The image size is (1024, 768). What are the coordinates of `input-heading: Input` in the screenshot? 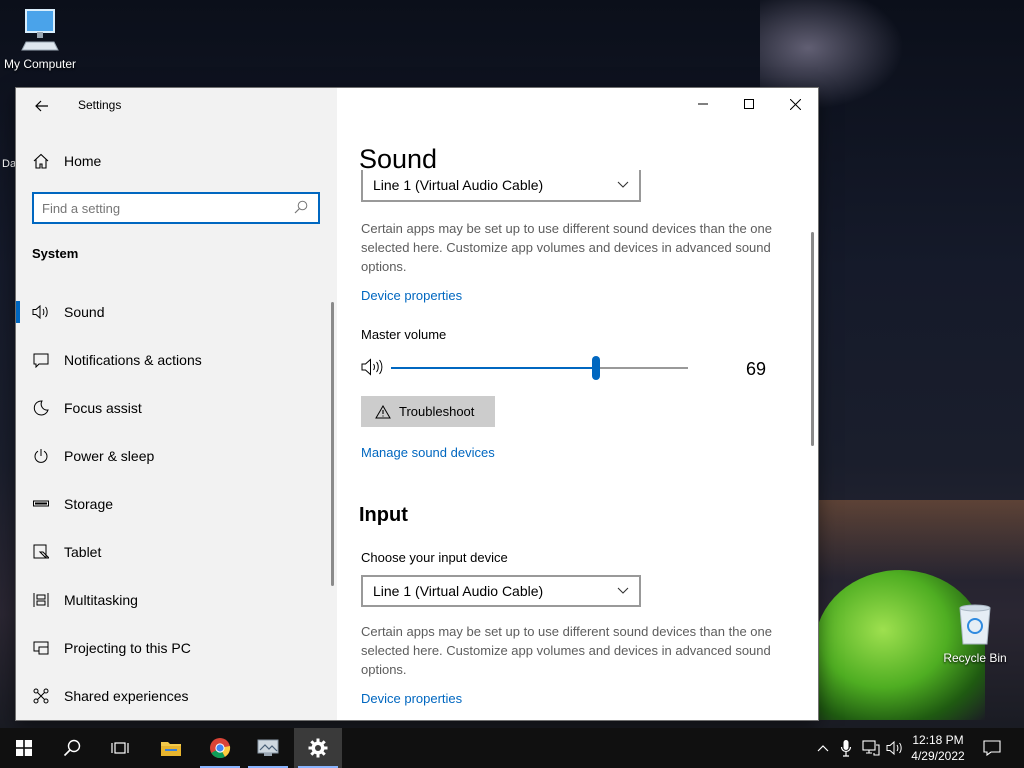 It's located at (383, 515).